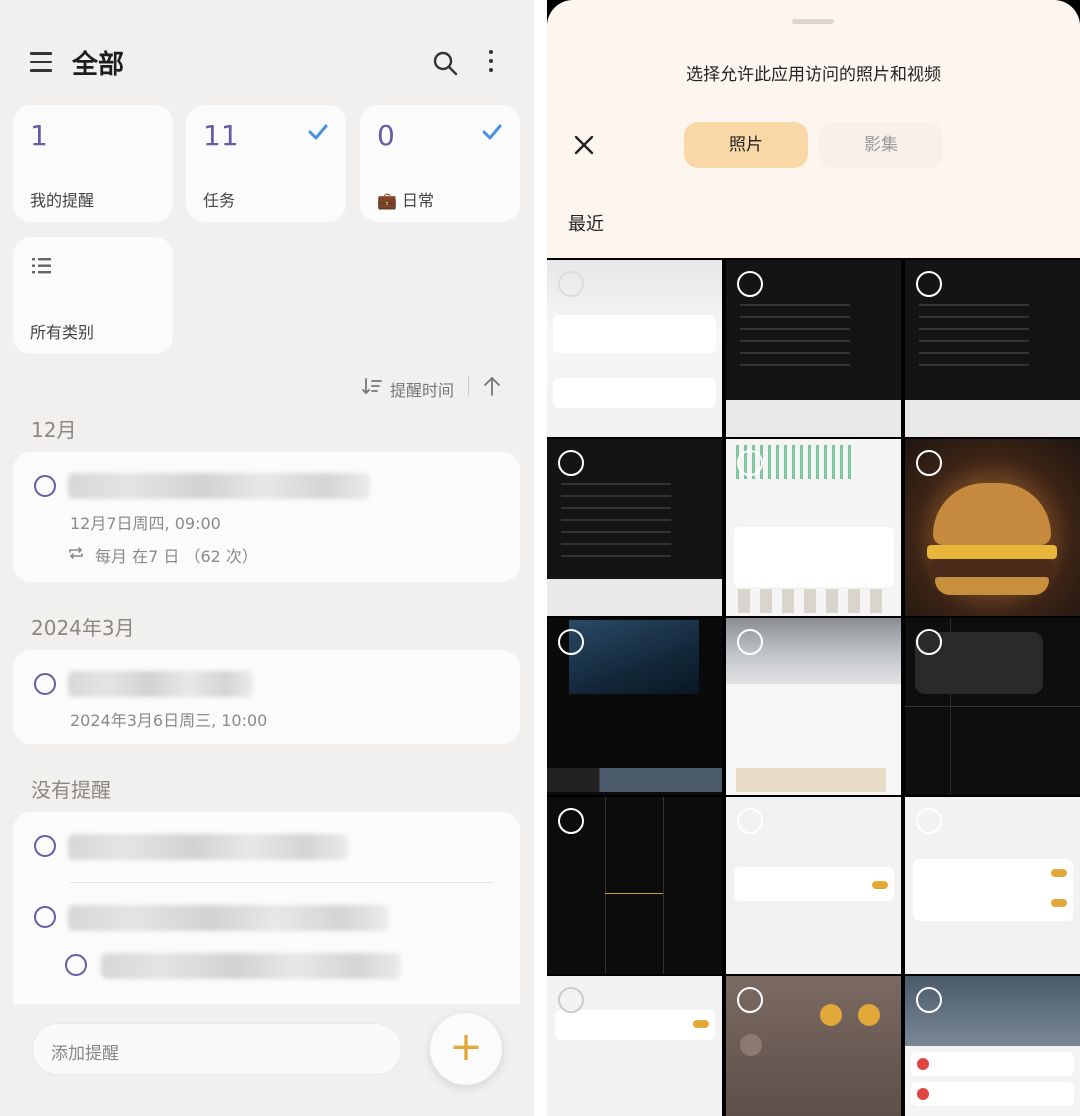 Image resolution: width=1080 pixels, height=1116 pixels. I want to click on menu-icon, so click(41, 63).